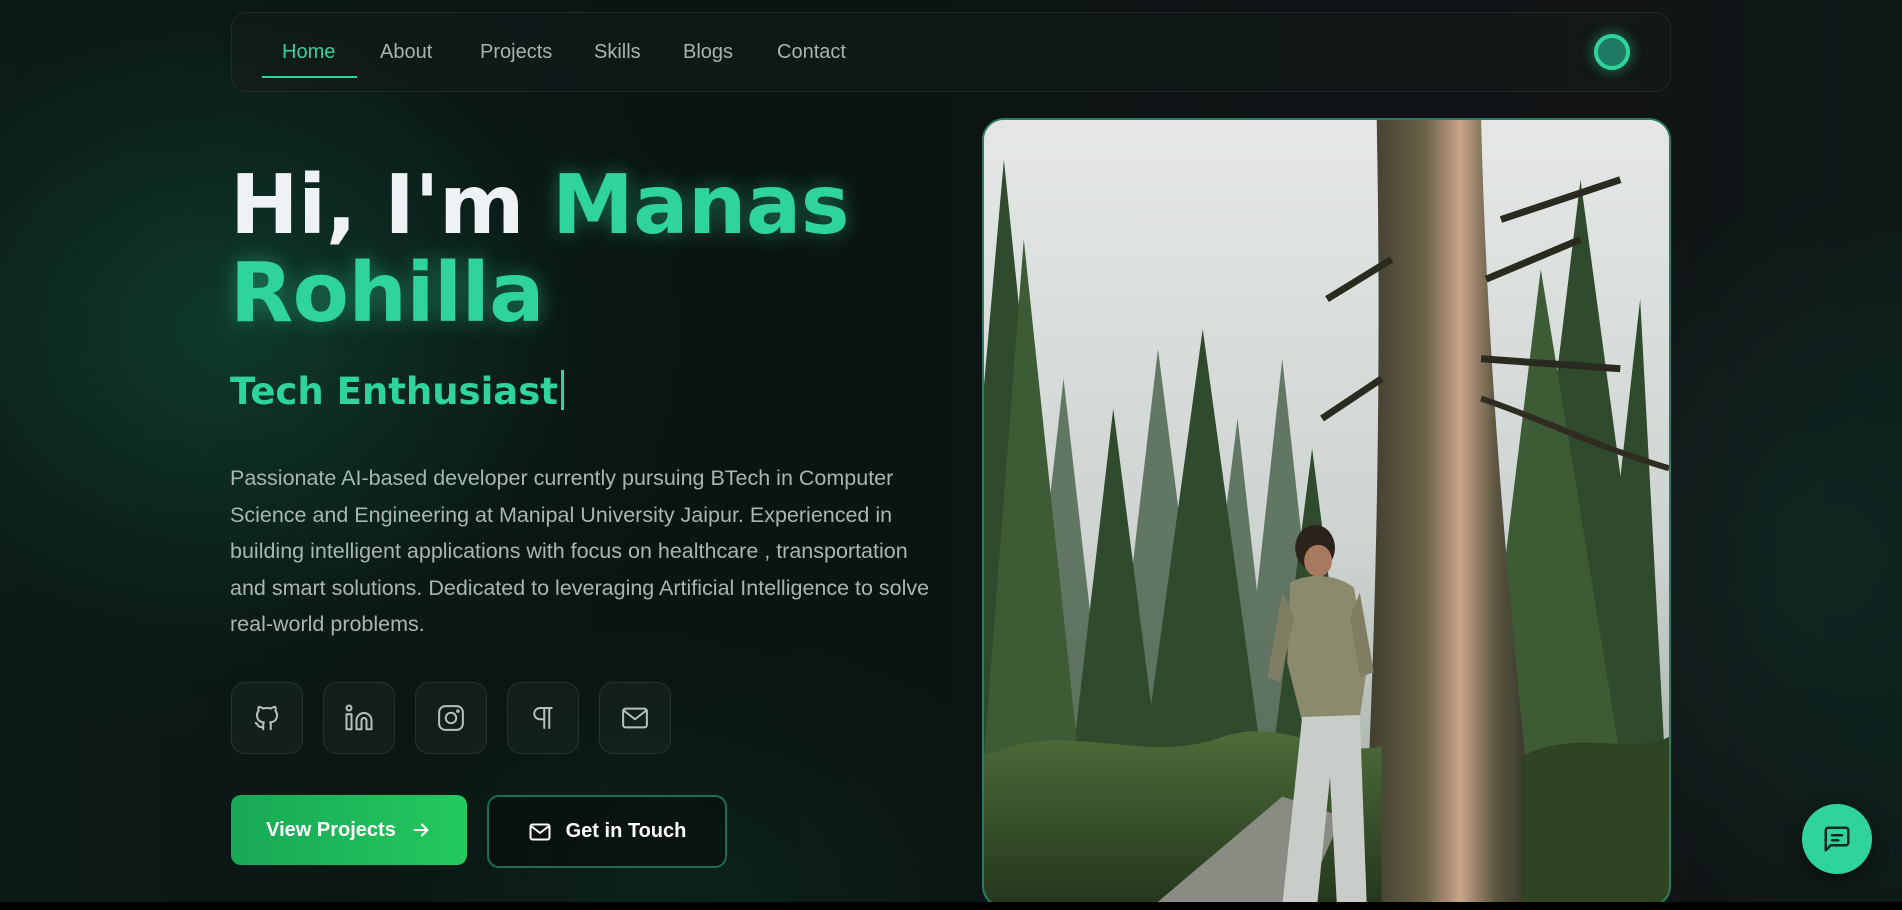 This screenshot has width=1902, height=910. I want to click on typing-caret, so click(562, 390).